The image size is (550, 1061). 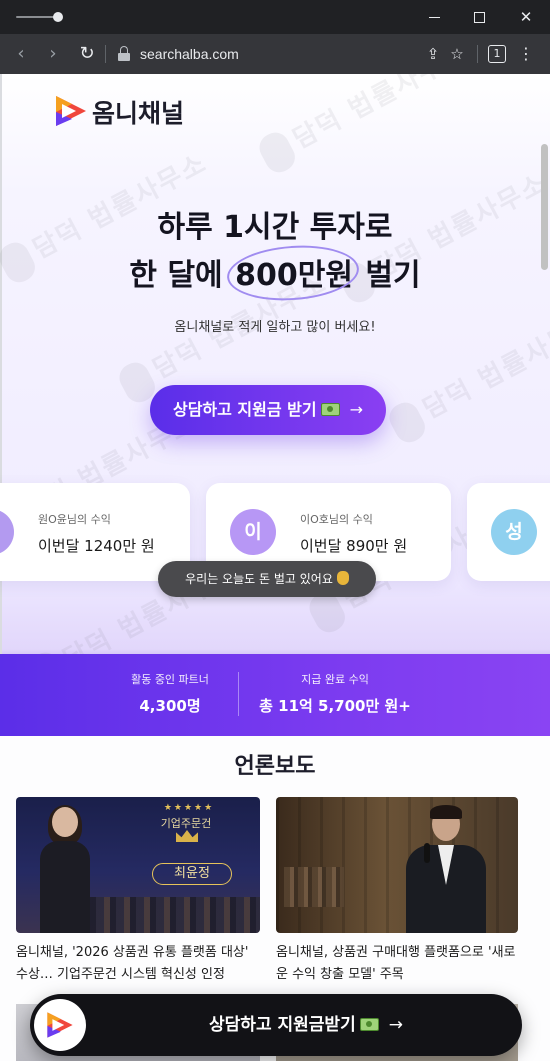 I want to click on stat-partners: 활동 중인 파트너 4,300명, so click(x=170, y=695).